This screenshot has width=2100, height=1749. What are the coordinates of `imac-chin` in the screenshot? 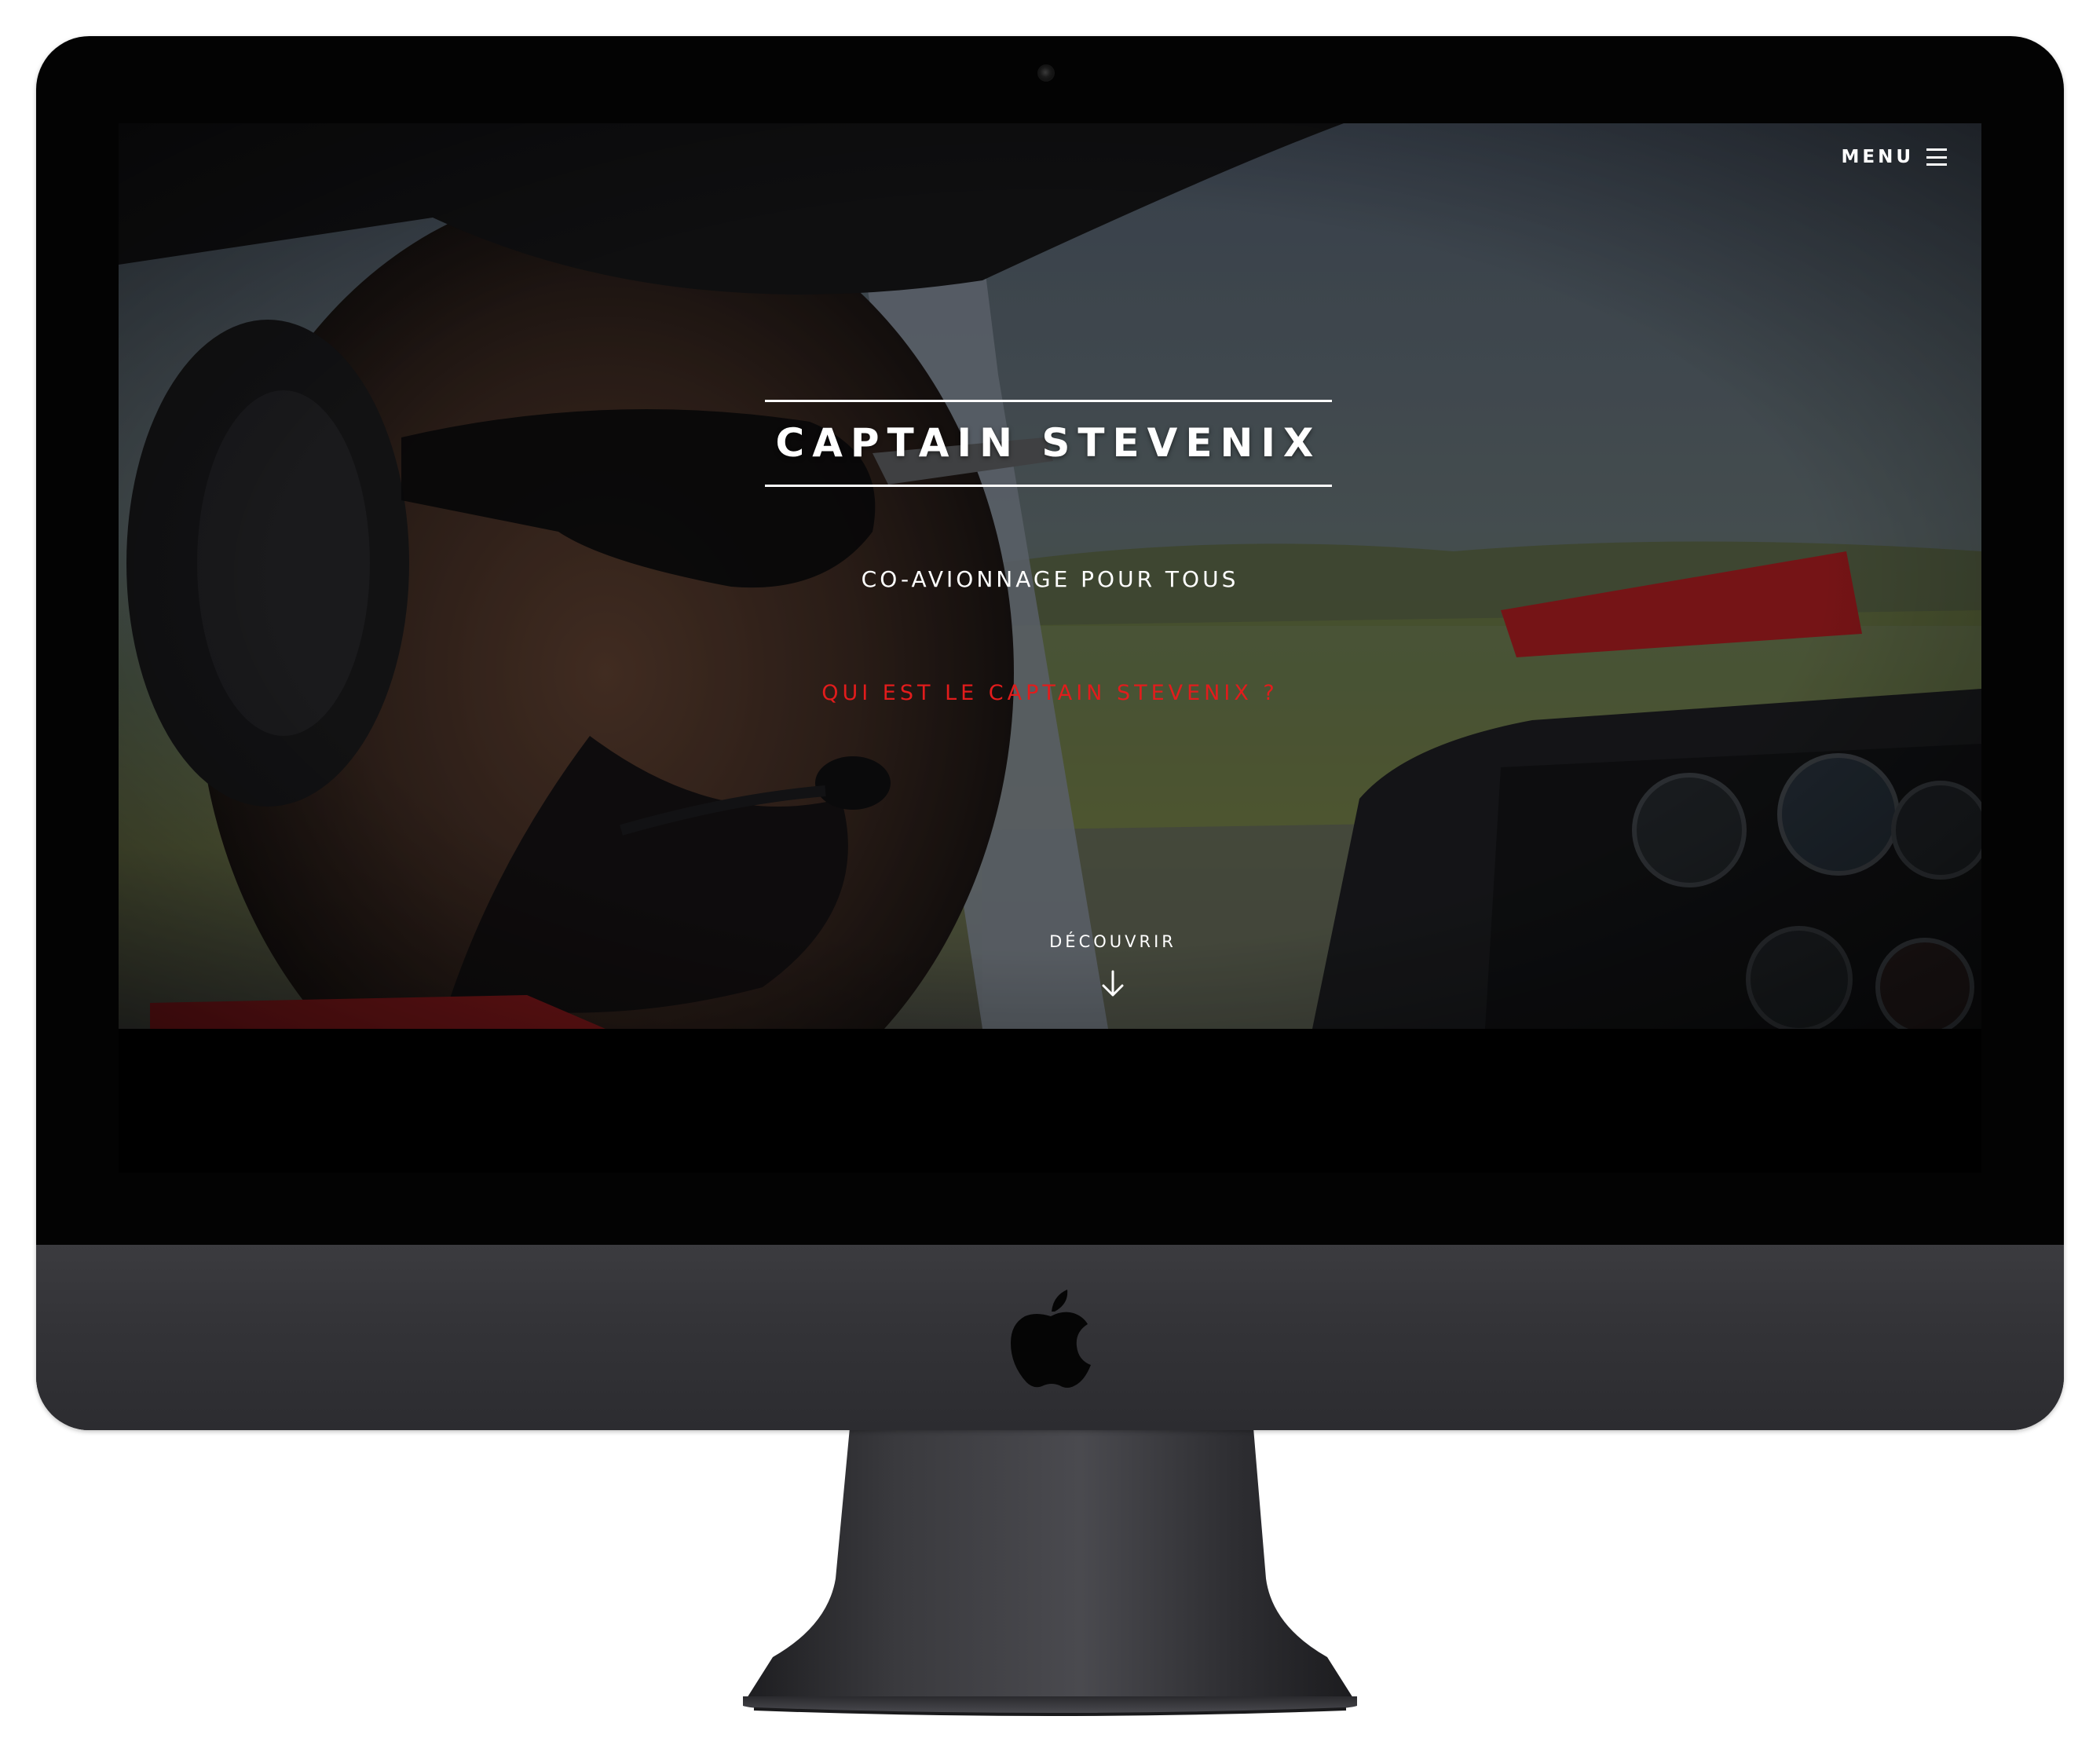 It's located at (1050, 1337).